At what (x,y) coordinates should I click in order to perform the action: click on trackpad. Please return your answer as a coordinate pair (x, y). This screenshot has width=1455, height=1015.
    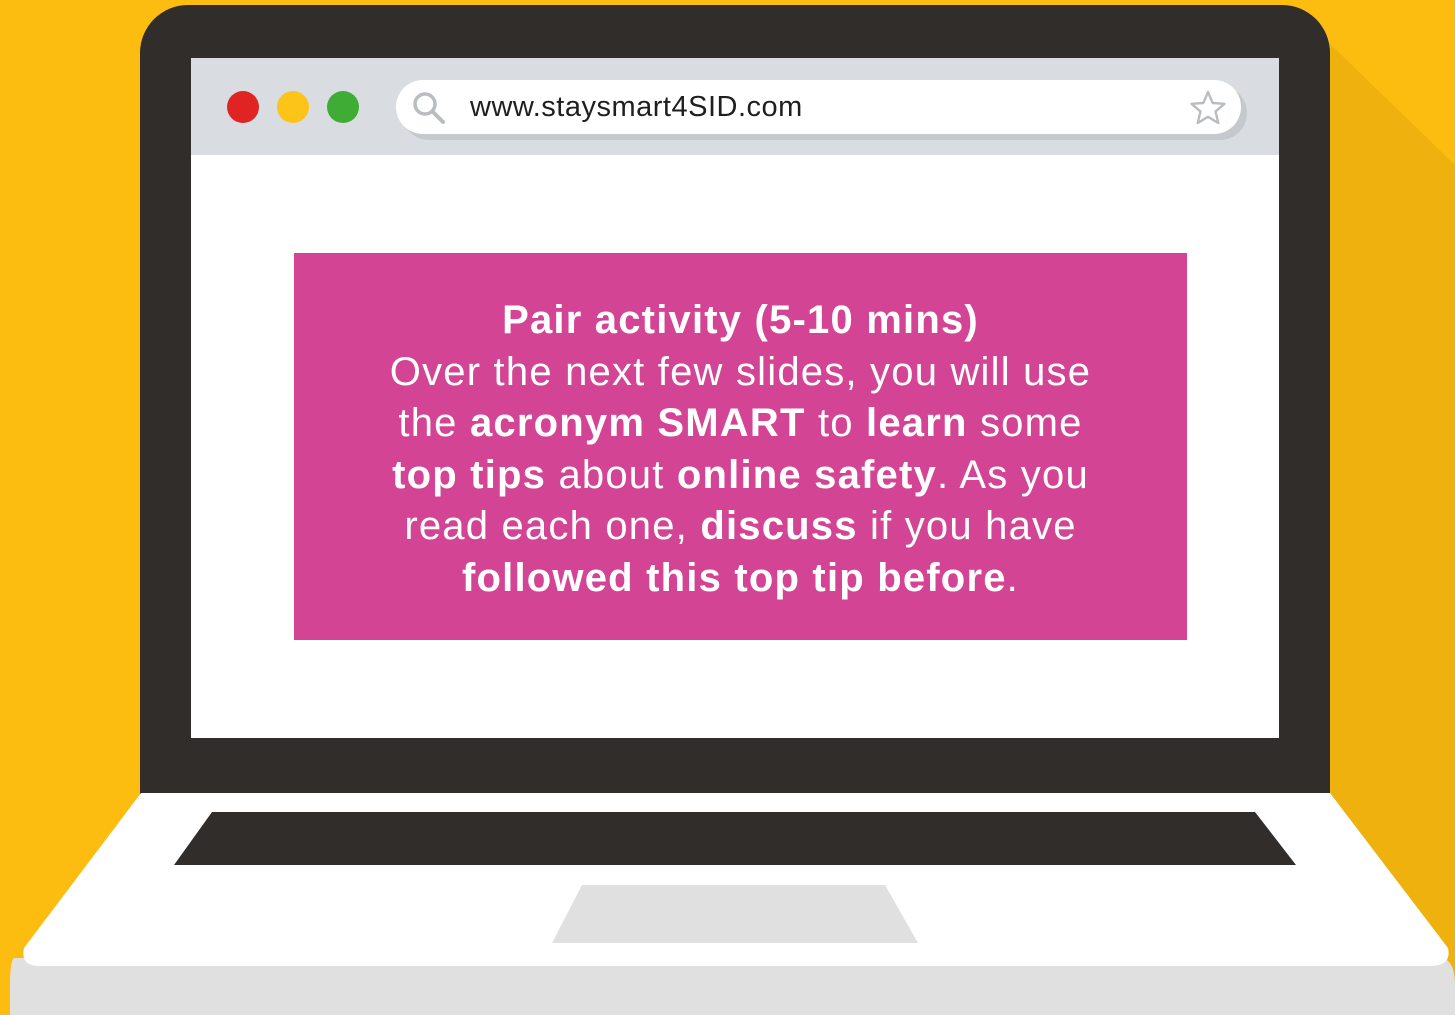
    Looking at the image, I should click on (735, 914).